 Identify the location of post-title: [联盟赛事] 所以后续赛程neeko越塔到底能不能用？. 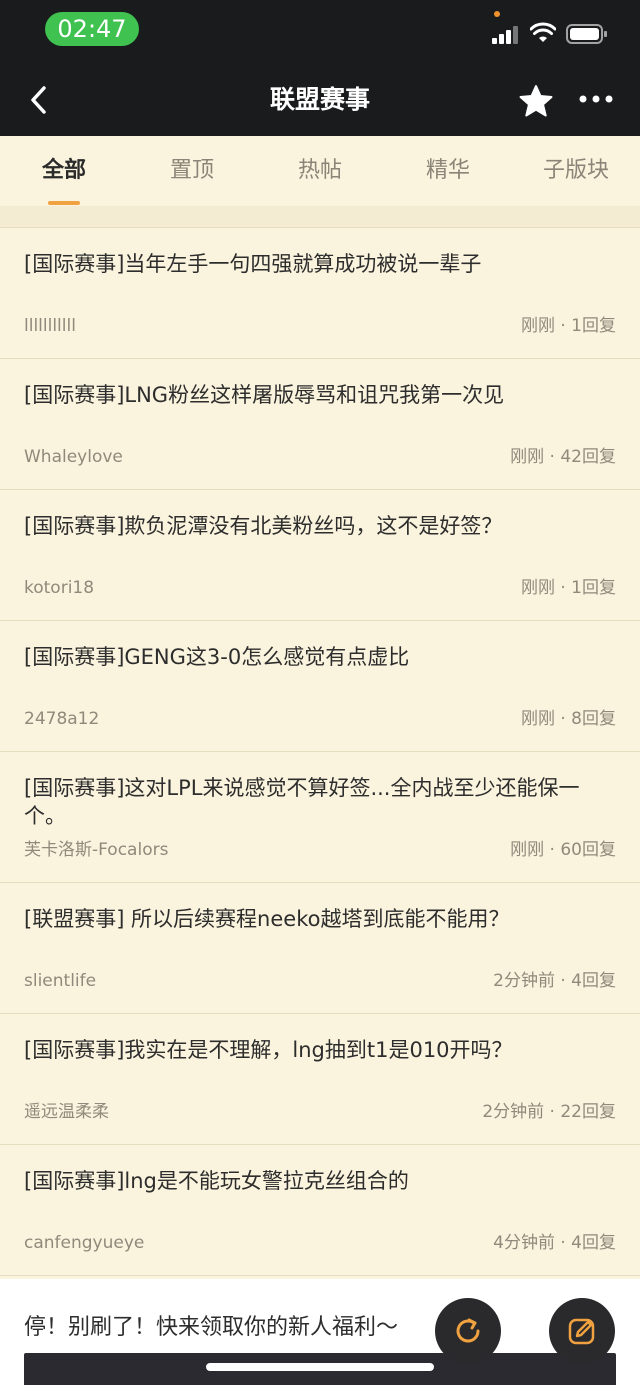
(267, 919).